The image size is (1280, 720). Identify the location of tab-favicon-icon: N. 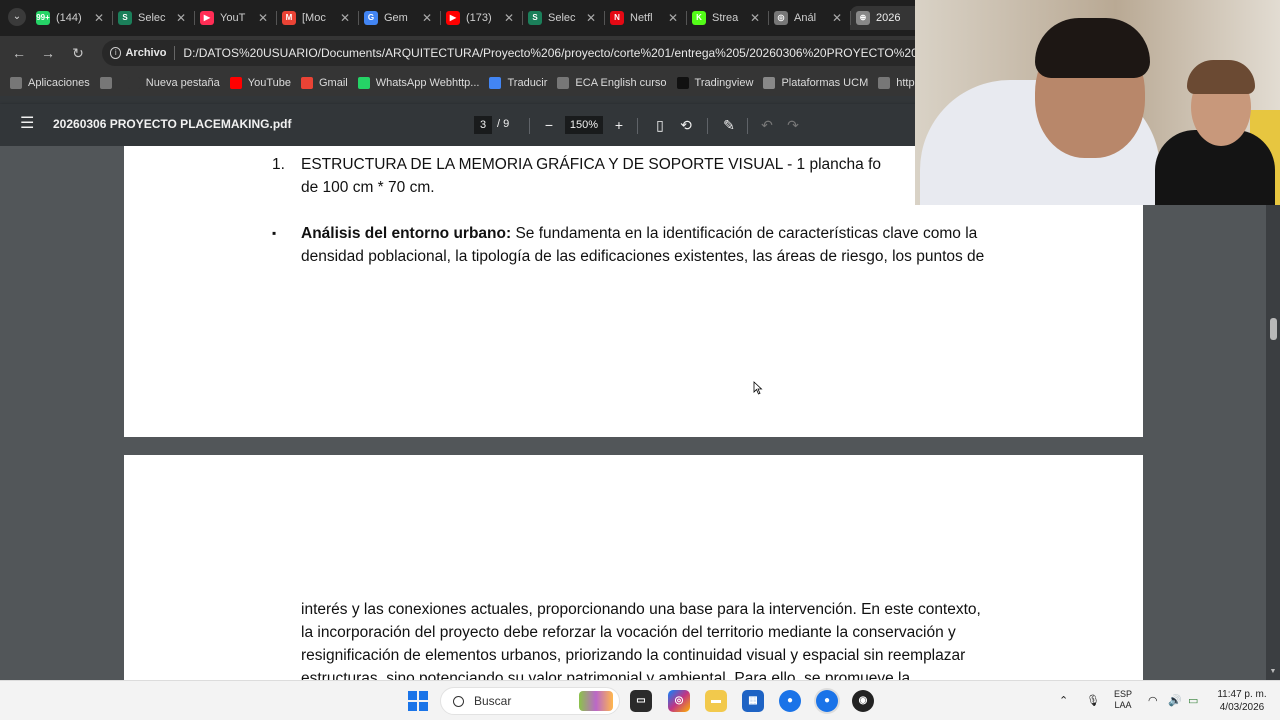
(617, 18).